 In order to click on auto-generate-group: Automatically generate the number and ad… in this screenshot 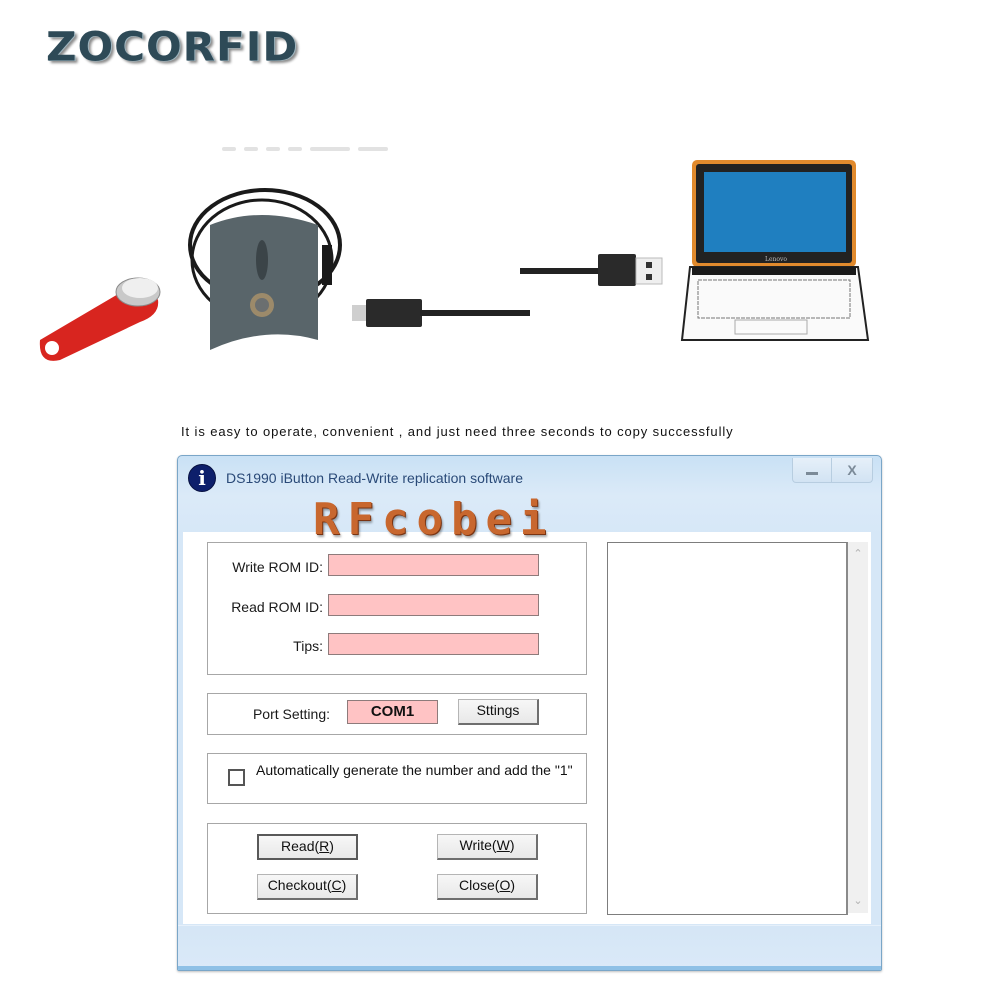, I will do `click(397, 778)`.